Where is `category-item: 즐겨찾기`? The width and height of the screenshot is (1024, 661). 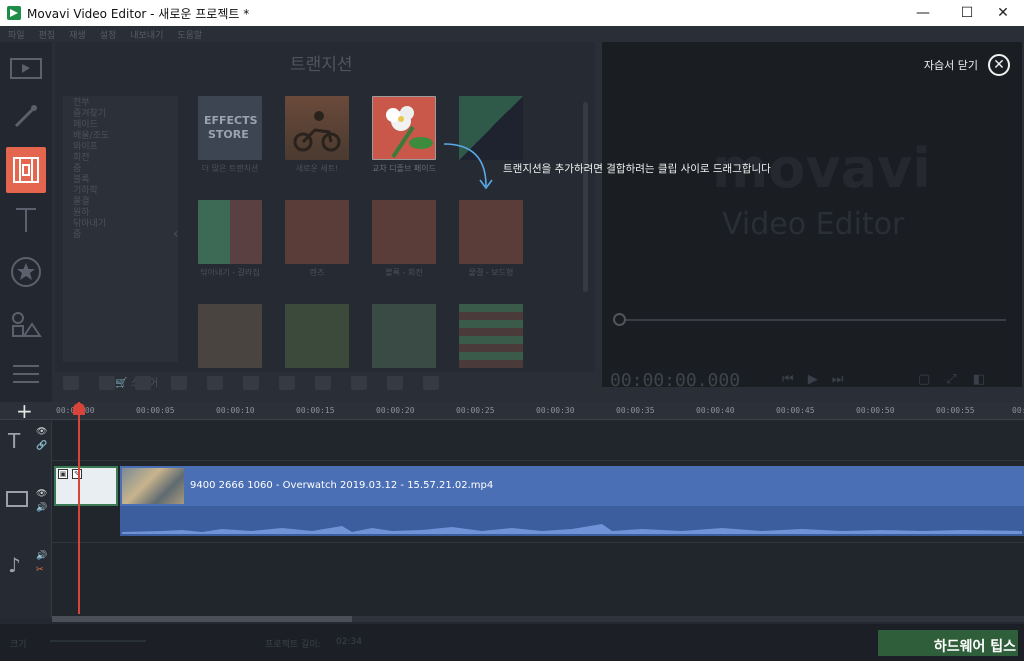
category-item: 즐겨찾기 is located at coordinates (120, 114).